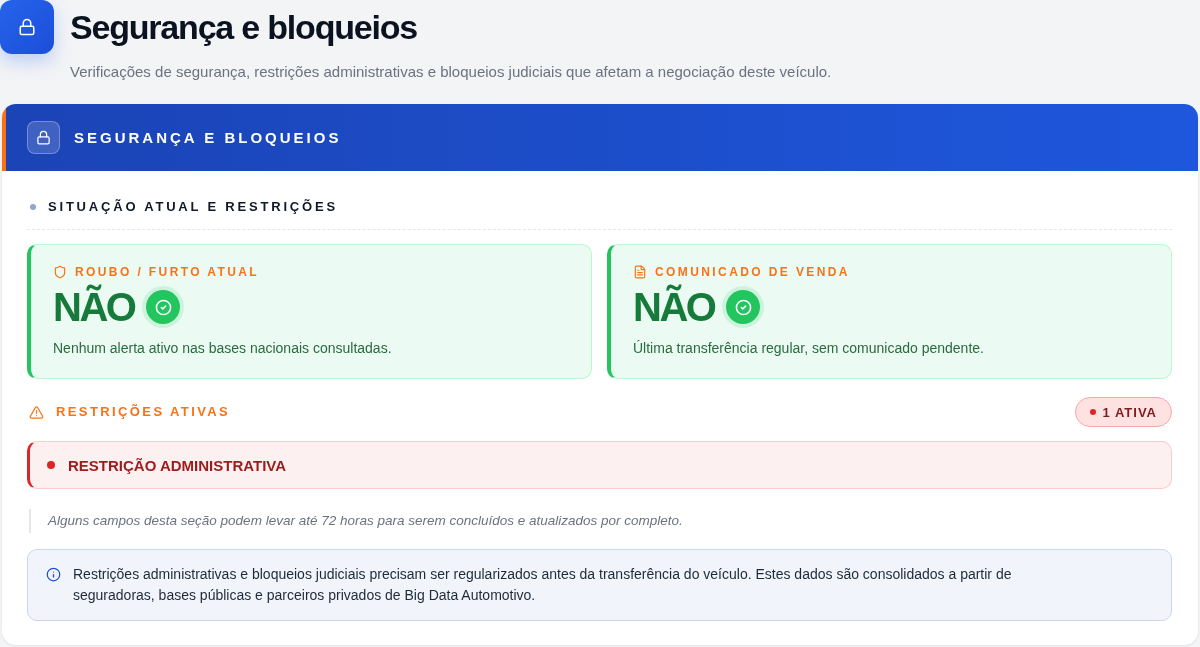 Image resolution: width=1200 pixels, height=647 pixels. What do you see at coordinates (33, 207) in the screenshot?
I see `bullet-icon` at bounding box center [33, 207].